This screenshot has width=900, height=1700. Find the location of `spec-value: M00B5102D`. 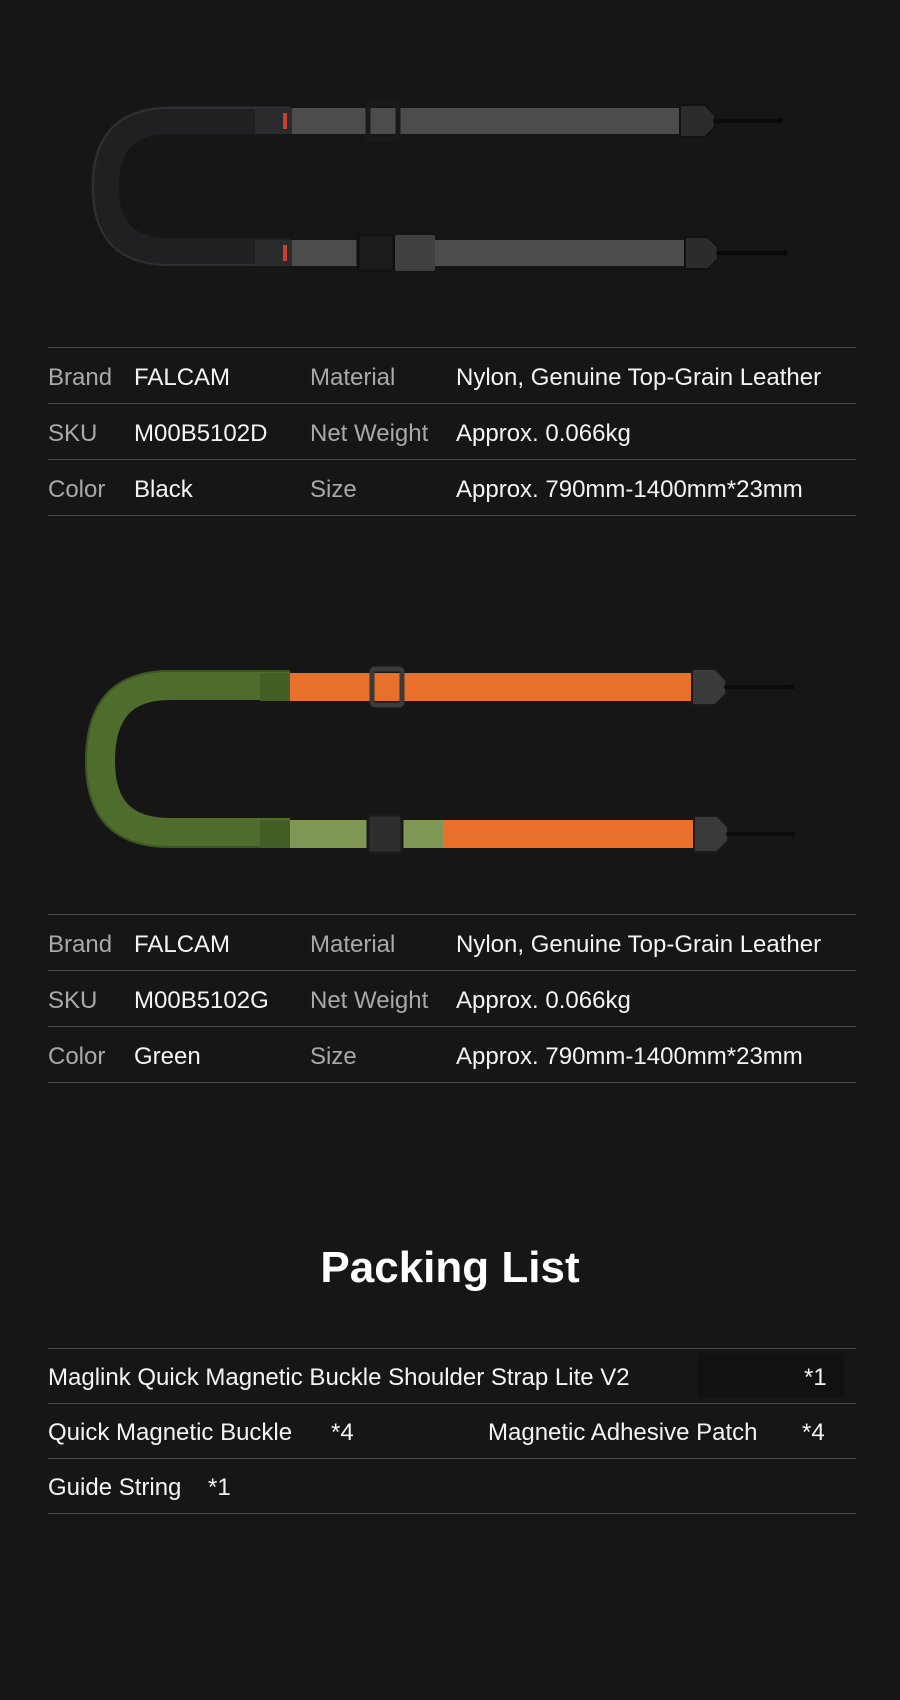

spec-value: M00B5102D is located at coordinates (201, 433).